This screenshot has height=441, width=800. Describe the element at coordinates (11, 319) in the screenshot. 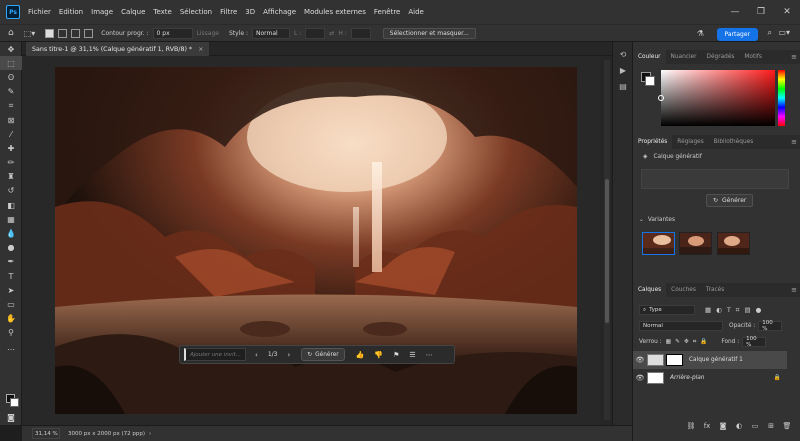

I see `hand-tool-icon: ✋` at that location.